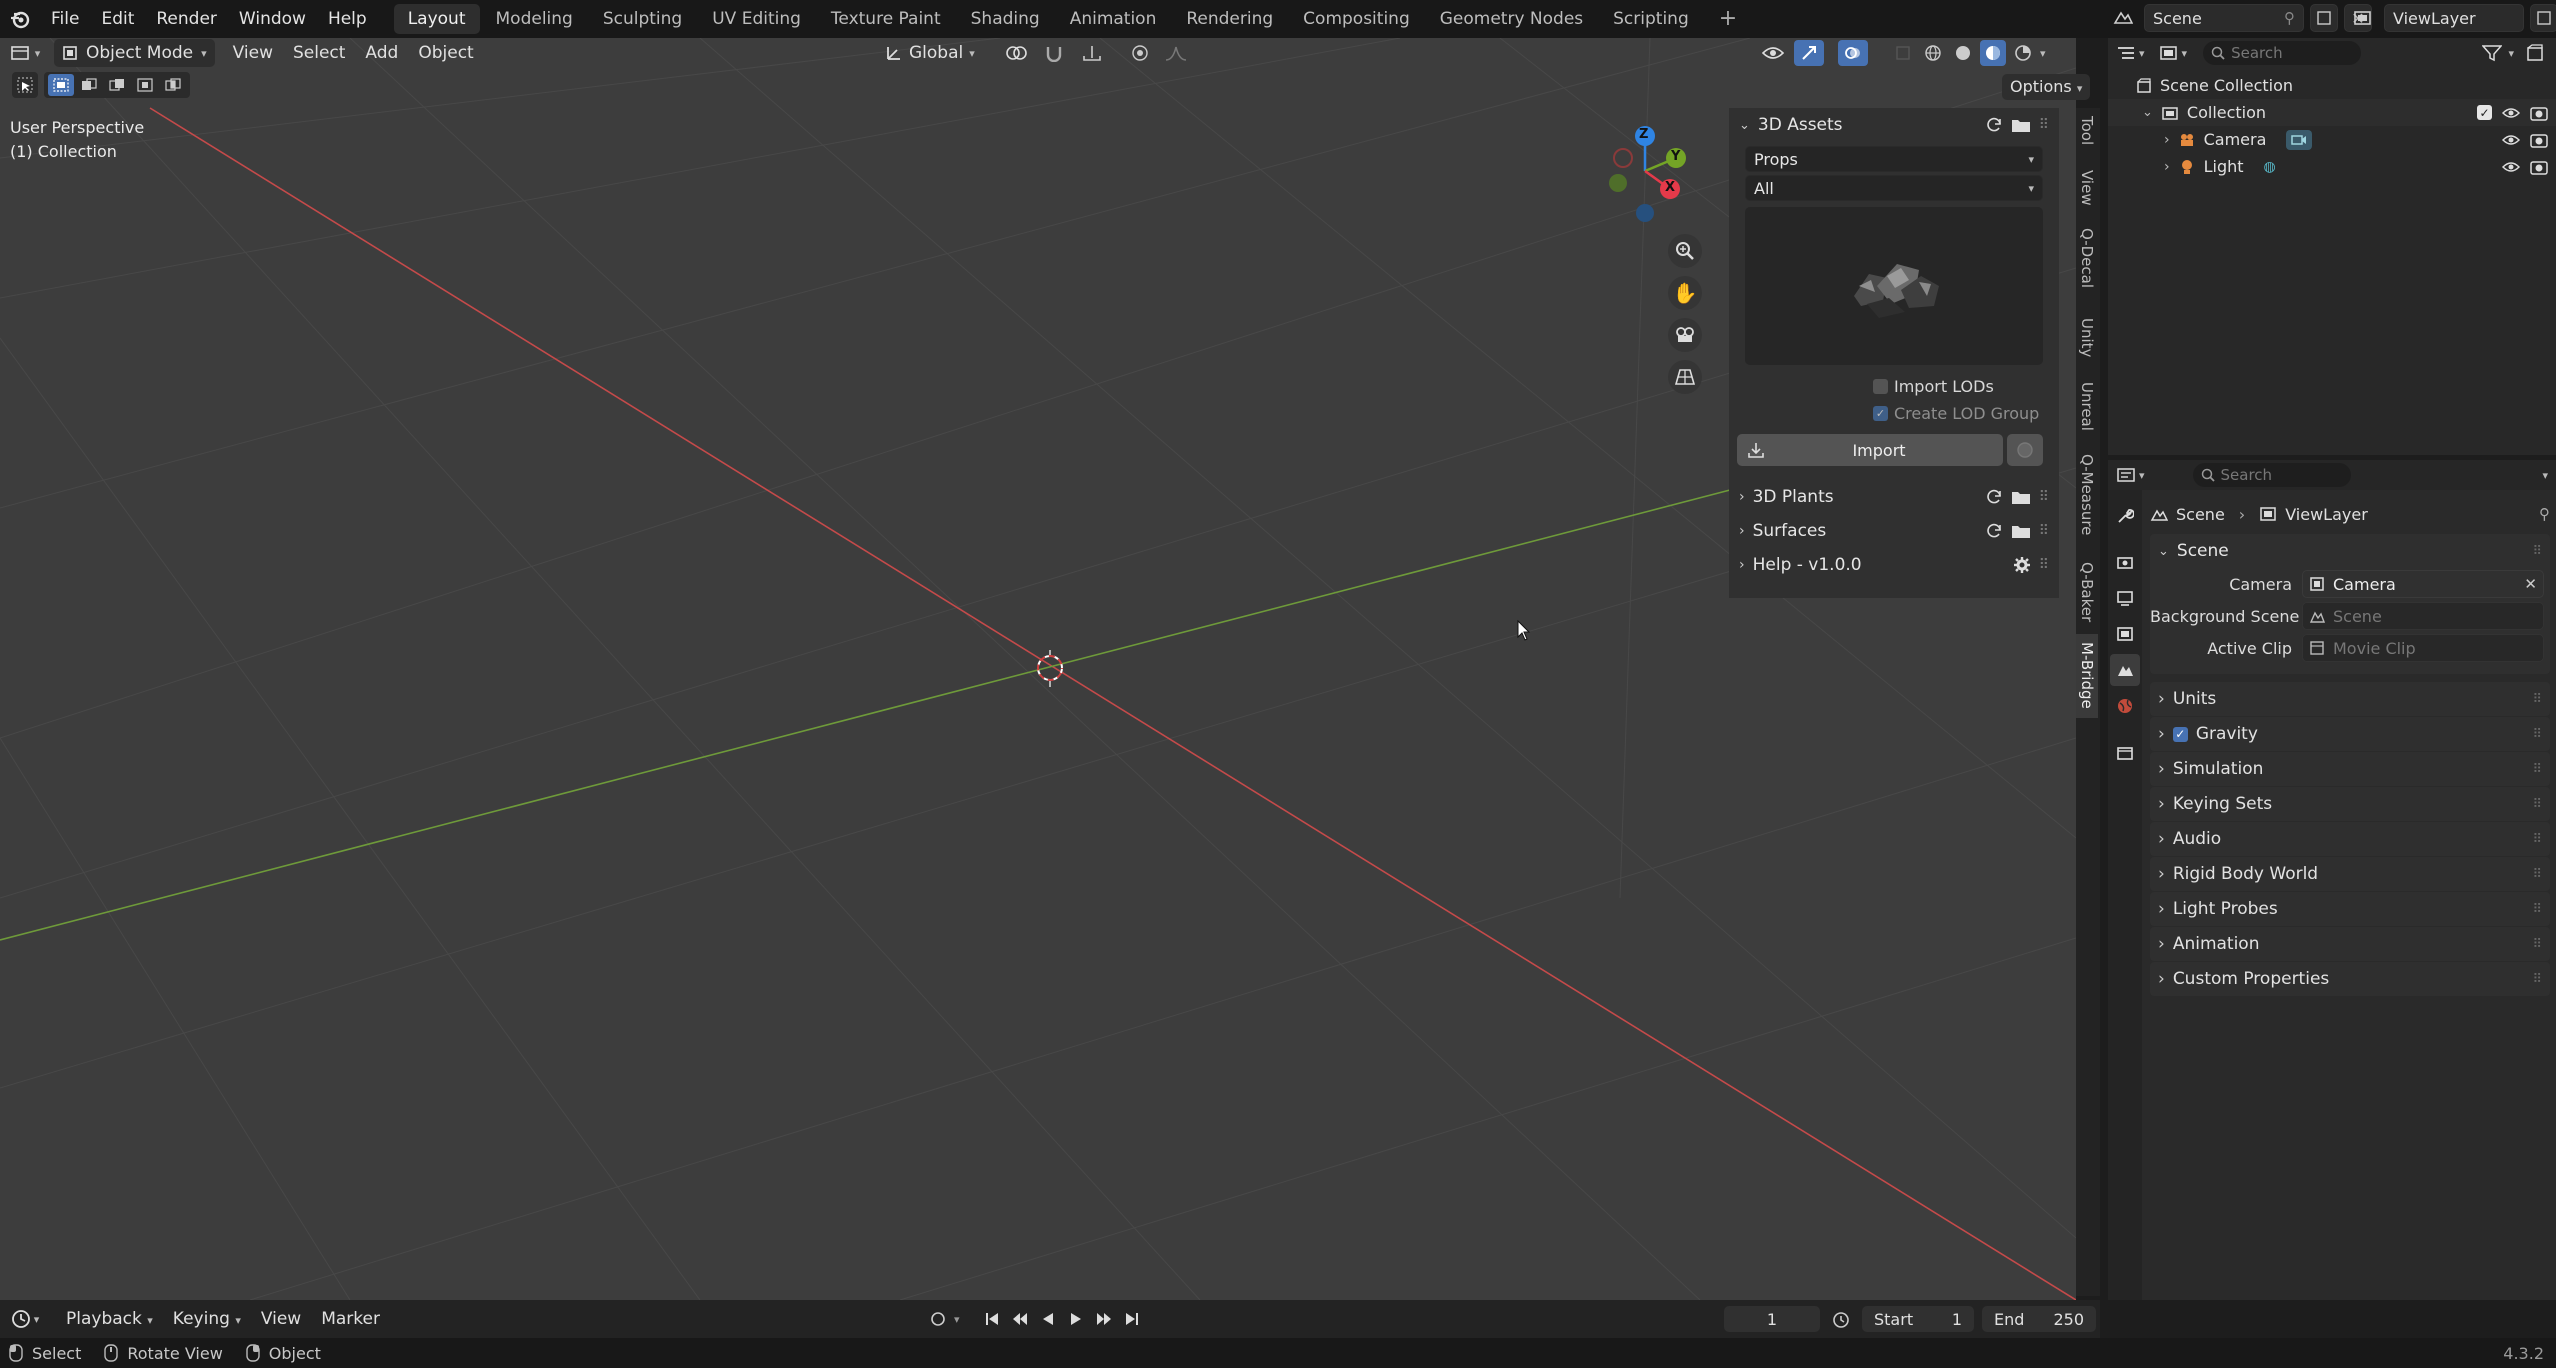  Describe the element at coordinates (2454, 18) in the screenshot. I see `view-layer-field: ViewLayer` at that location.